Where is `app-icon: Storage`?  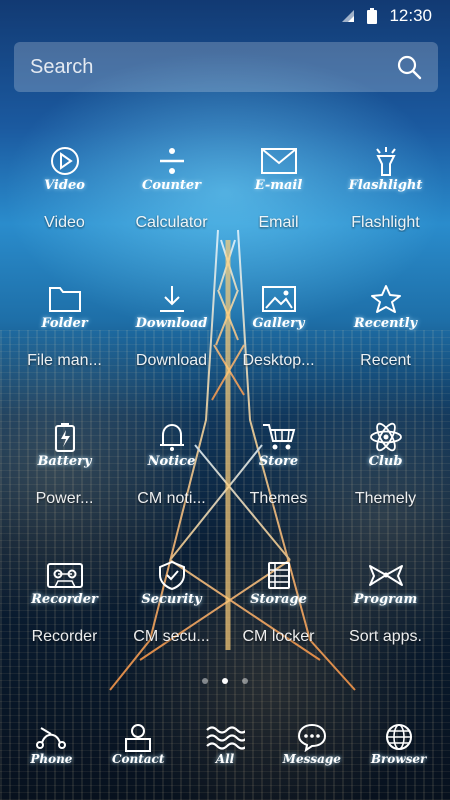
app-icon: Storage is located at coordinates (279, 586).